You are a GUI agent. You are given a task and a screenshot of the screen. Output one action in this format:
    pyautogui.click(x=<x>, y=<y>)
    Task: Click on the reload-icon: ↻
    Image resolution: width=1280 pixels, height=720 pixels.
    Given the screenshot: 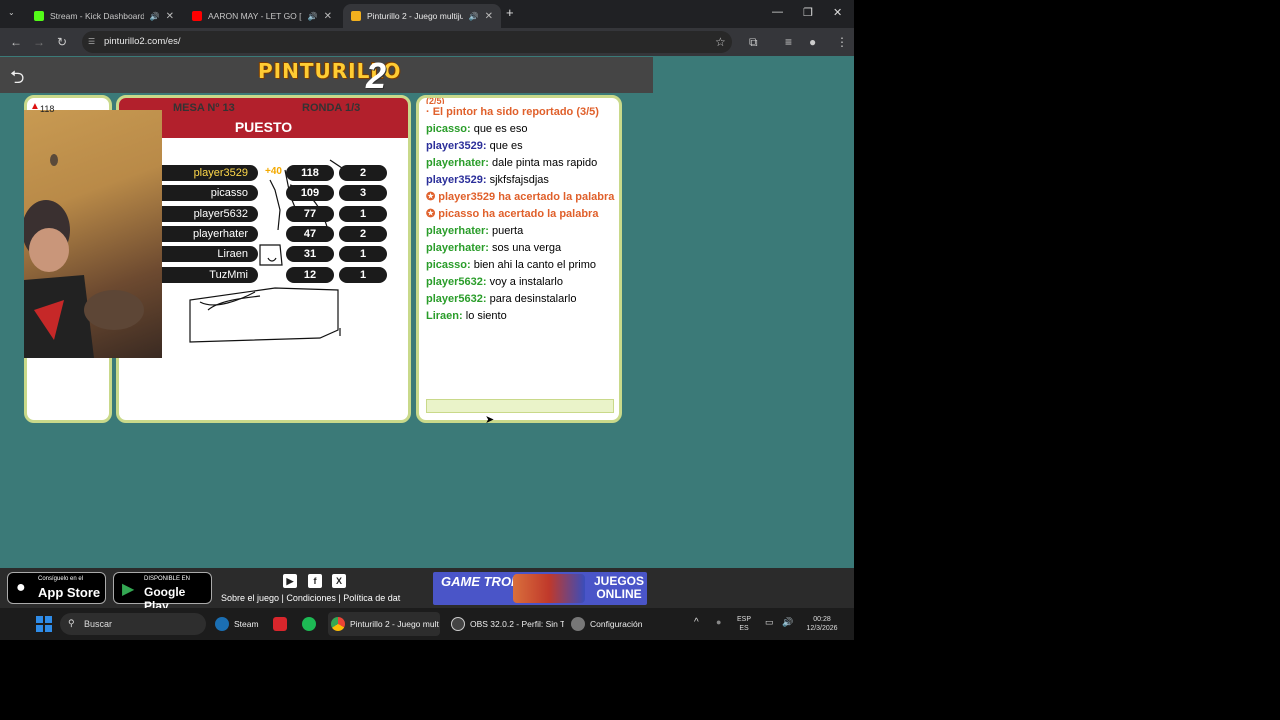 What is the action you would take?
    pyautogui.click(x=62, y=42)
    